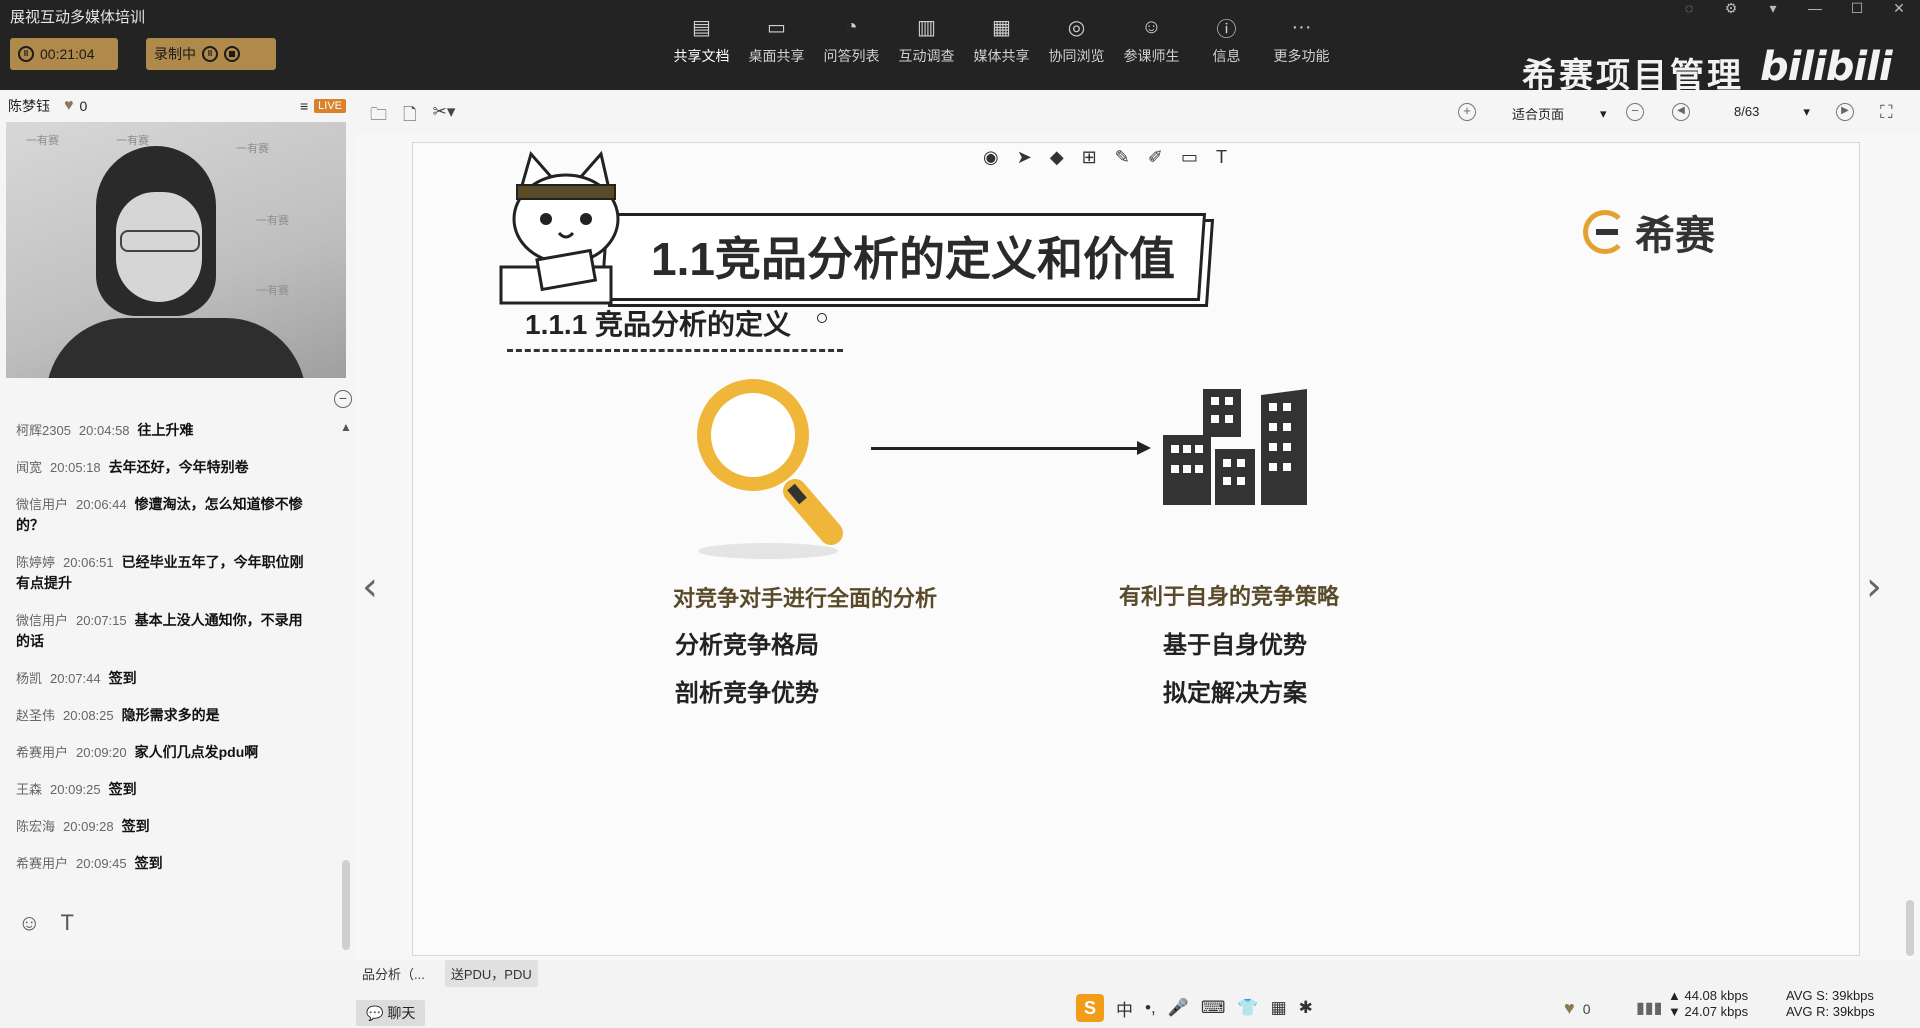  Describe the element at coordinates (675, 350) in the screenshot. I see `dashed-underline` at that location.